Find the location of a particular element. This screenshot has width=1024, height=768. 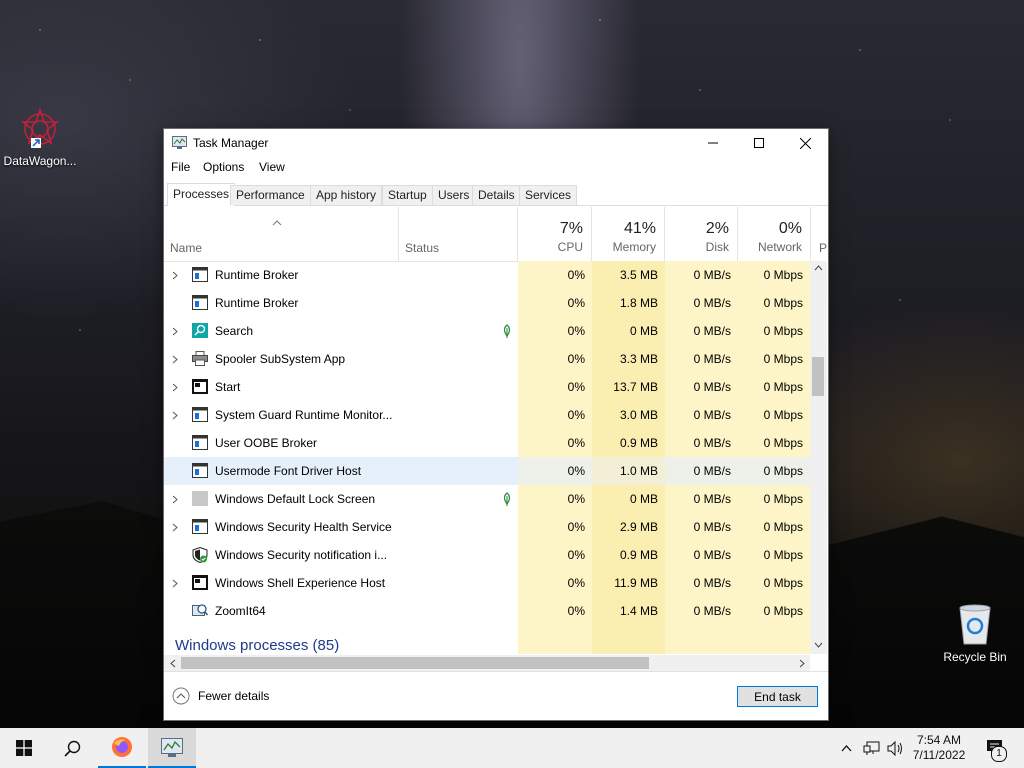

maximize-button is located at coordinates (759, 143).